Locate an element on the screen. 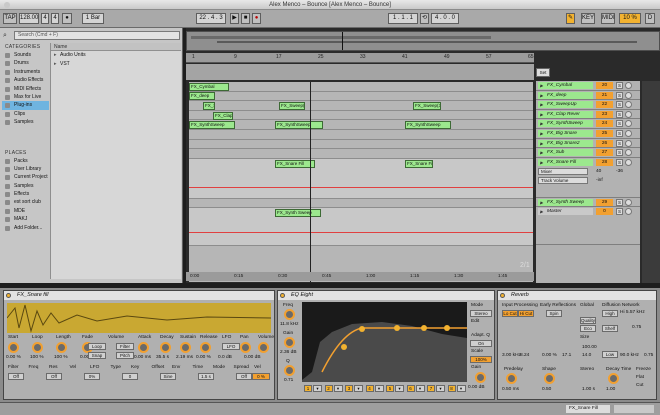  track-name: FX_Big Snare2 is located at coordinates (565, 143).